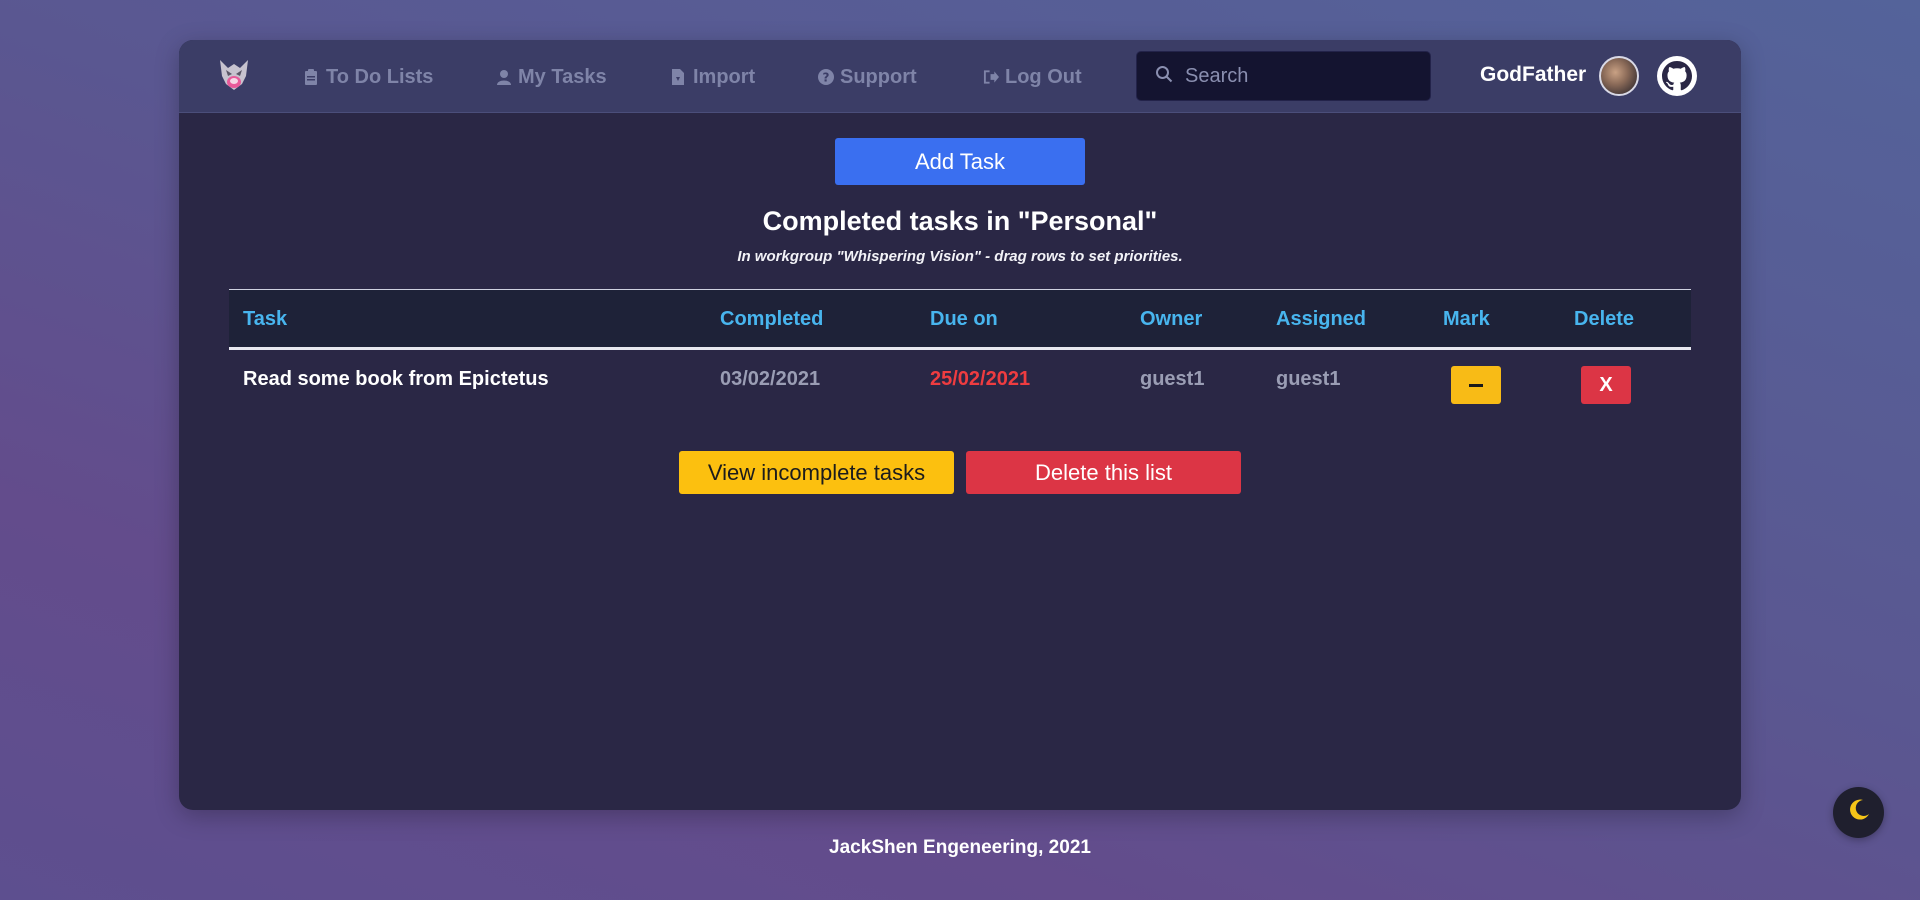 This screenshot has width=1920, height=900. Describe the element at coordinates (1619, 76) in the screenshot. I see `avatar` at that location.